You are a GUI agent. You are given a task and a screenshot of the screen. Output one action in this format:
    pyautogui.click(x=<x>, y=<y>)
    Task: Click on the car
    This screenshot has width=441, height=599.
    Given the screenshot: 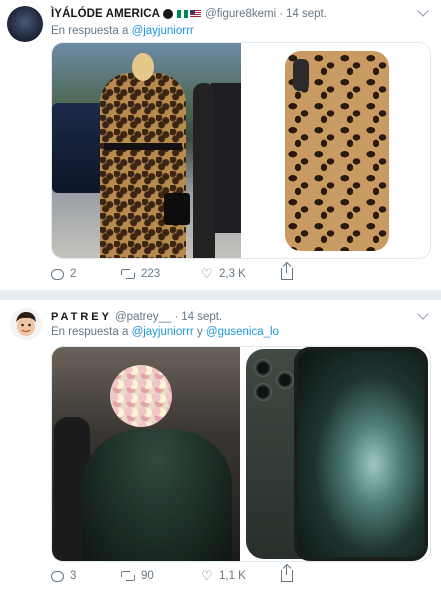 What is the action you would take?
    pyautogui.click(x=226, y=158)
    